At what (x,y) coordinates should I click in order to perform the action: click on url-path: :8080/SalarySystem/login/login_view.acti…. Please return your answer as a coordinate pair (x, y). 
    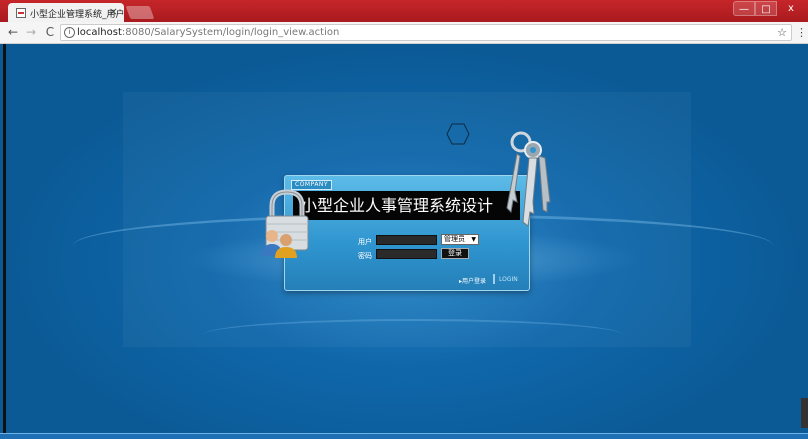
    Looking at the image, I should click on (230, 32).